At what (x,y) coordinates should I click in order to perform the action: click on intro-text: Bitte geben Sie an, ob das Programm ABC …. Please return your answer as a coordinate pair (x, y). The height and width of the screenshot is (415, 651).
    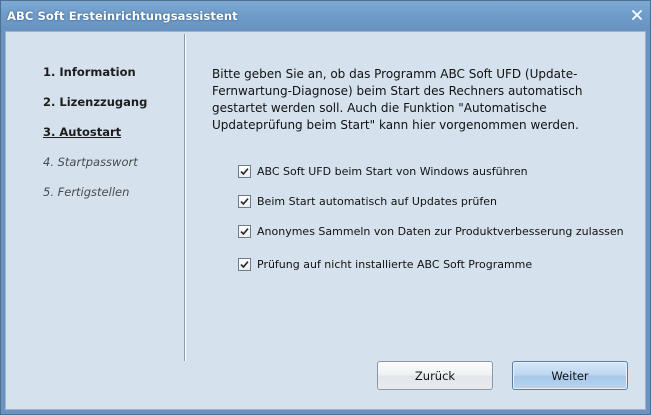
    Looking at the image, I should click on (397, 99).